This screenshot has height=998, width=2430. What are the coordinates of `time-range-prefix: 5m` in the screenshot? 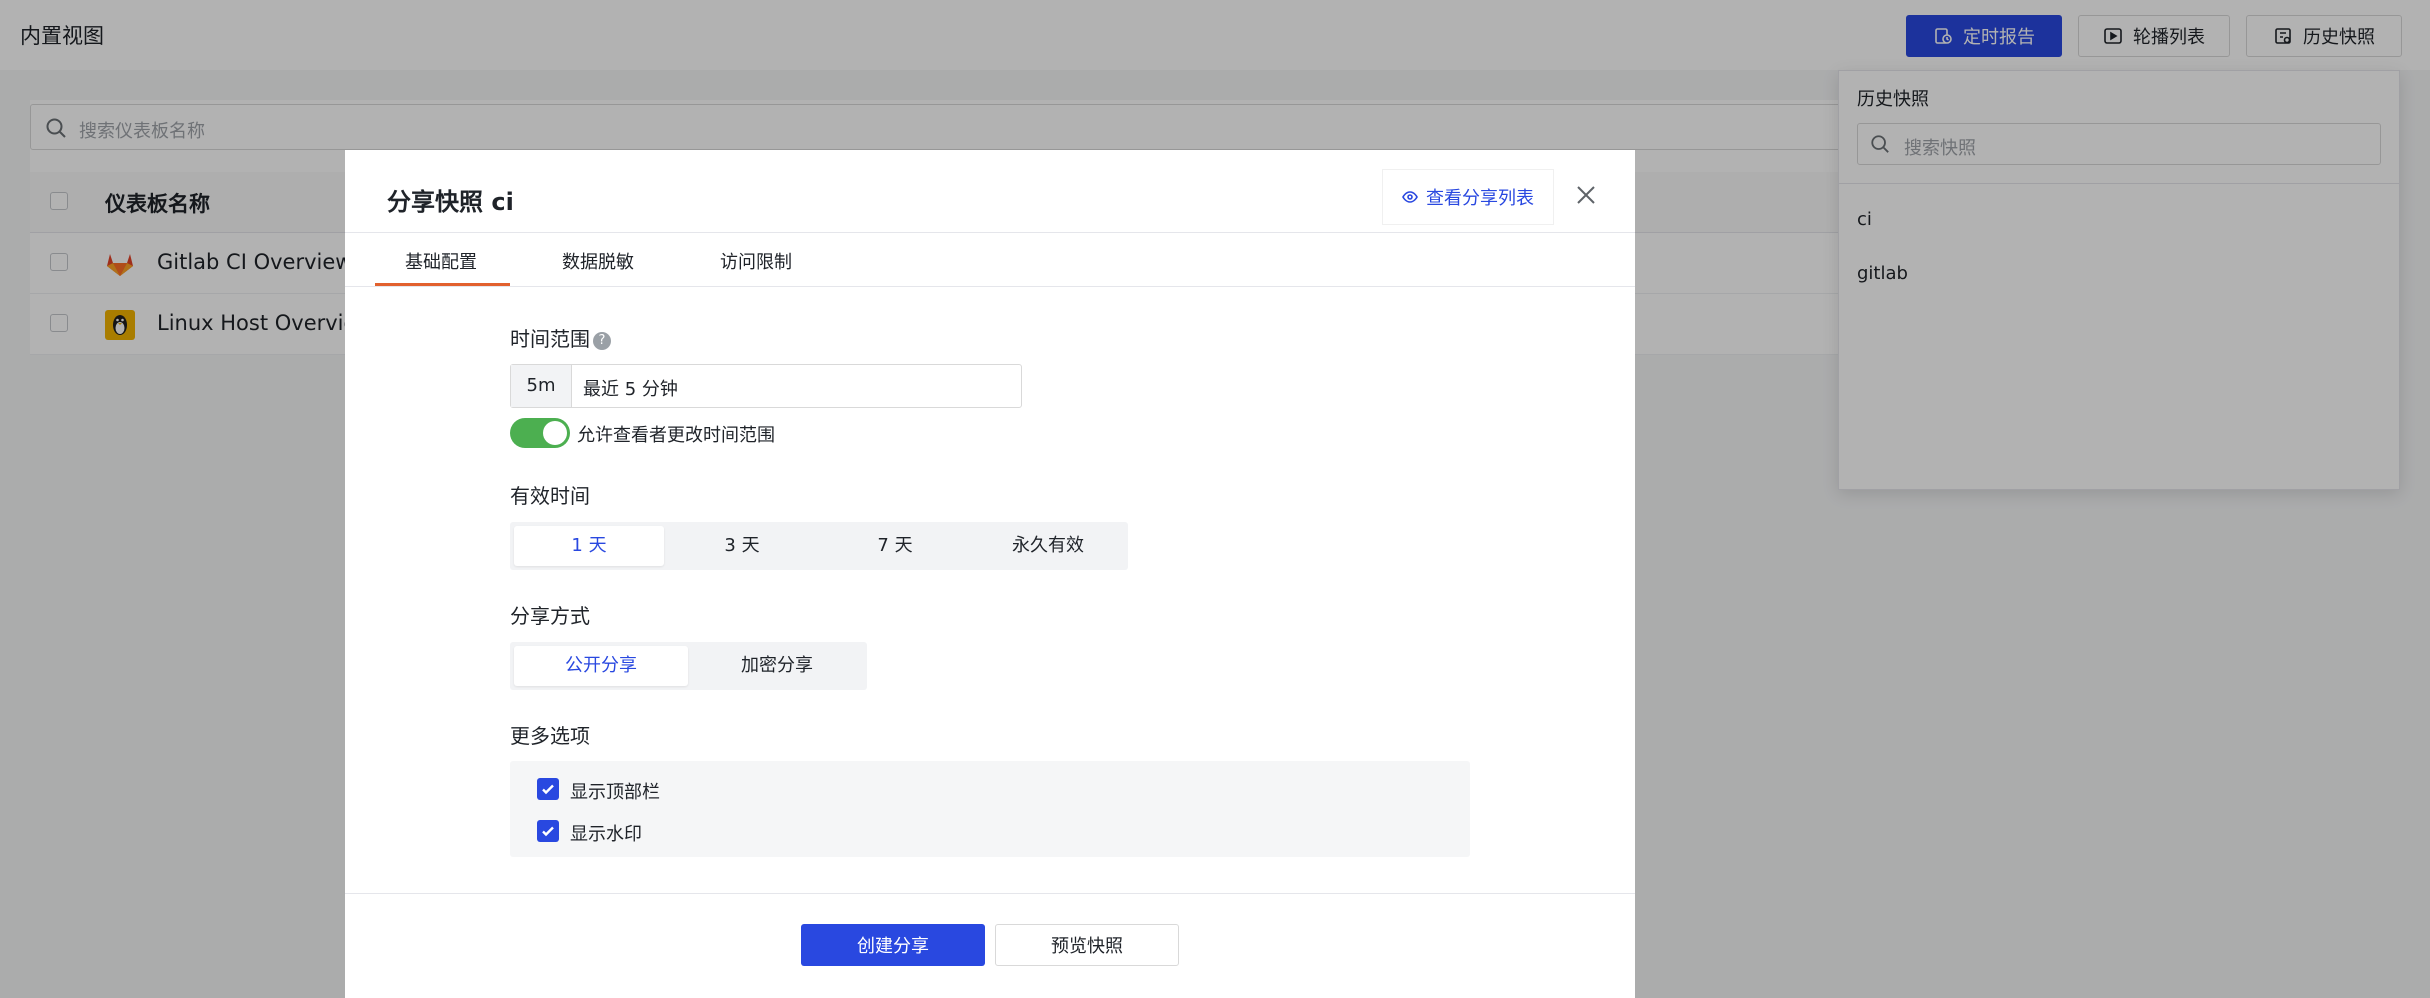 It's located at (541, 386).